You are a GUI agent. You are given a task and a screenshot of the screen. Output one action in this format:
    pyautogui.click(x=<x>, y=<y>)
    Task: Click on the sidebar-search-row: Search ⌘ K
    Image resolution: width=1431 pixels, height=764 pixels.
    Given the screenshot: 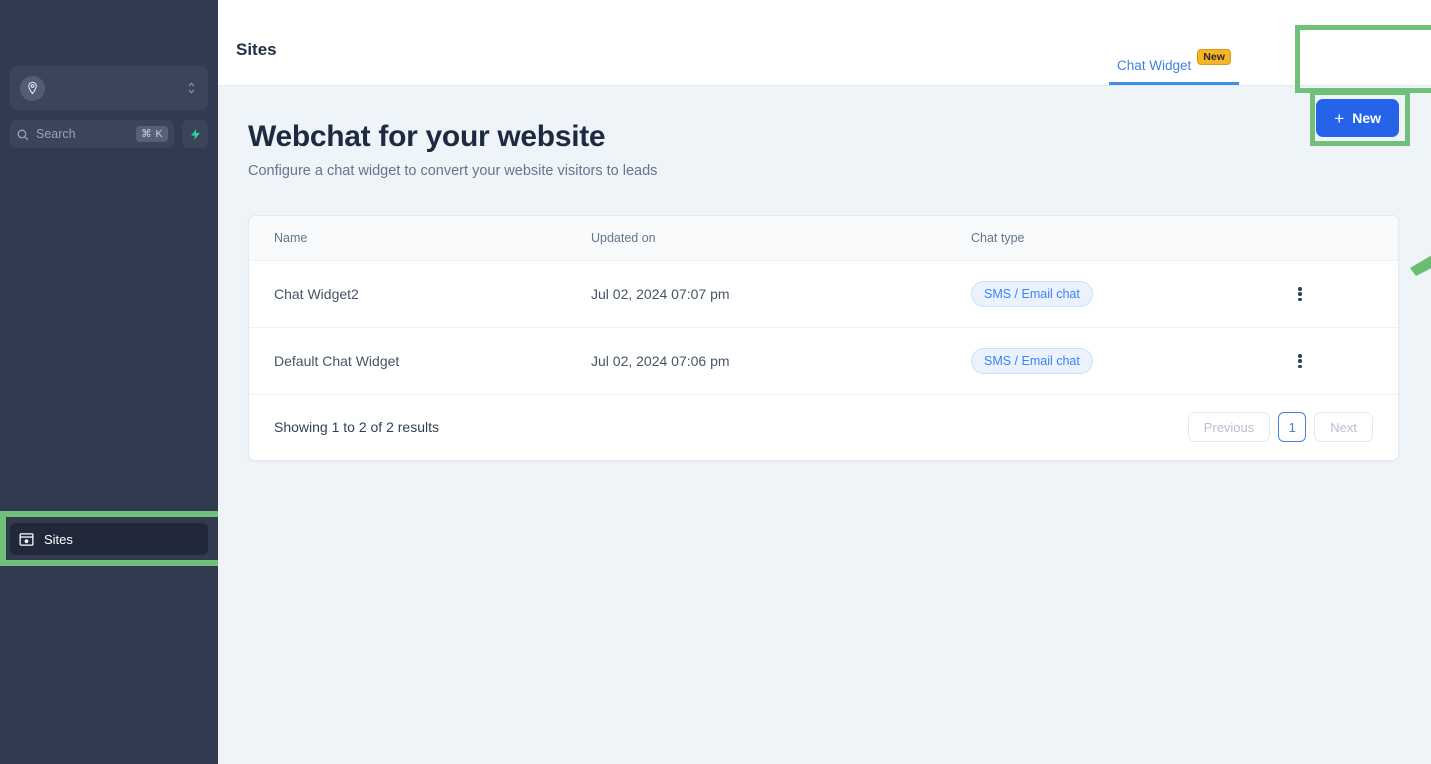 What is the action you would take?
    pyautogui.click(x=109, y=134)
    